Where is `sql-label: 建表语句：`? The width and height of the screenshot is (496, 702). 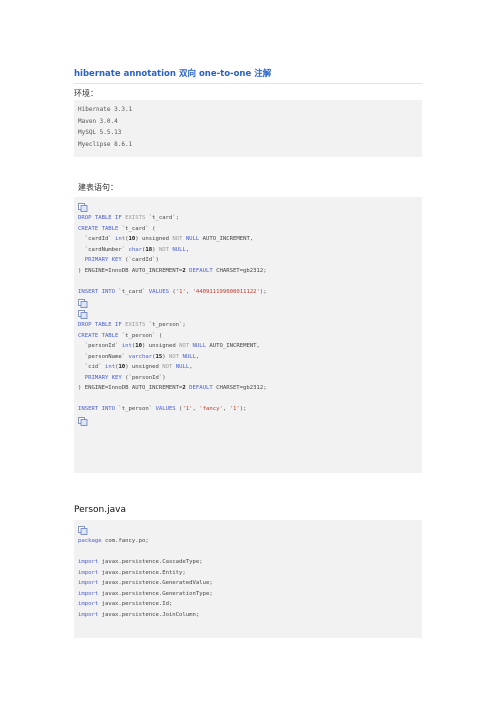 sql-label: 建表语句： is located at coordinates (98, 187).